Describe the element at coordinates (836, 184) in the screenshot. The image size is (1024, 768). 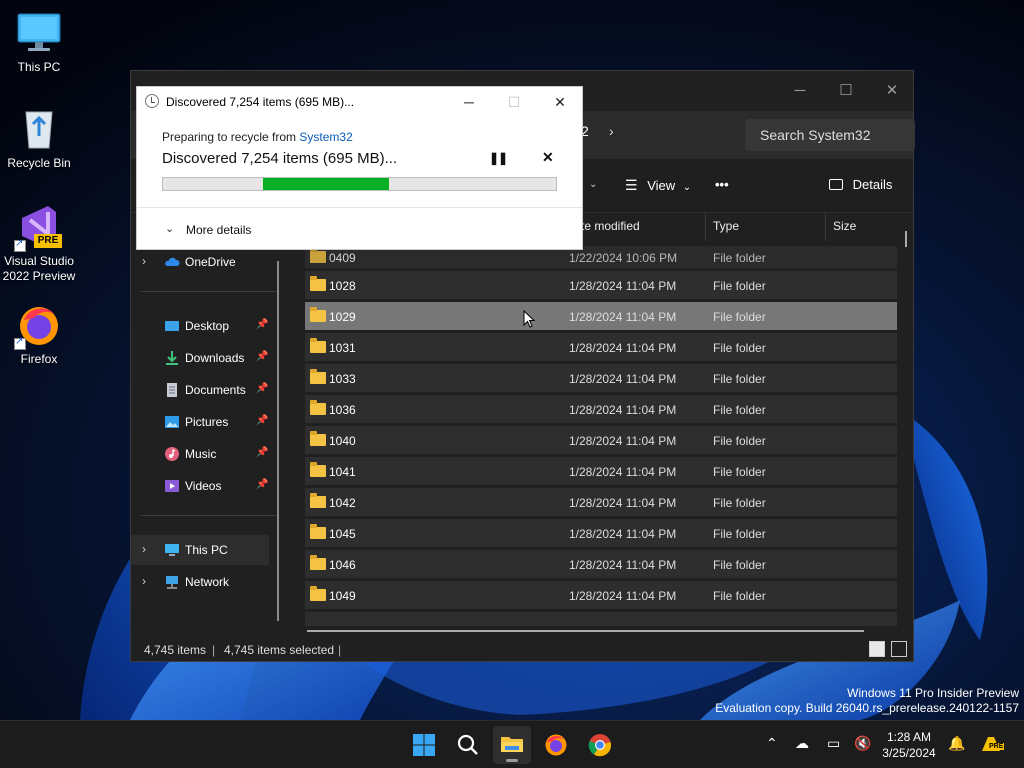
I see `details-pane-icon` at that location.